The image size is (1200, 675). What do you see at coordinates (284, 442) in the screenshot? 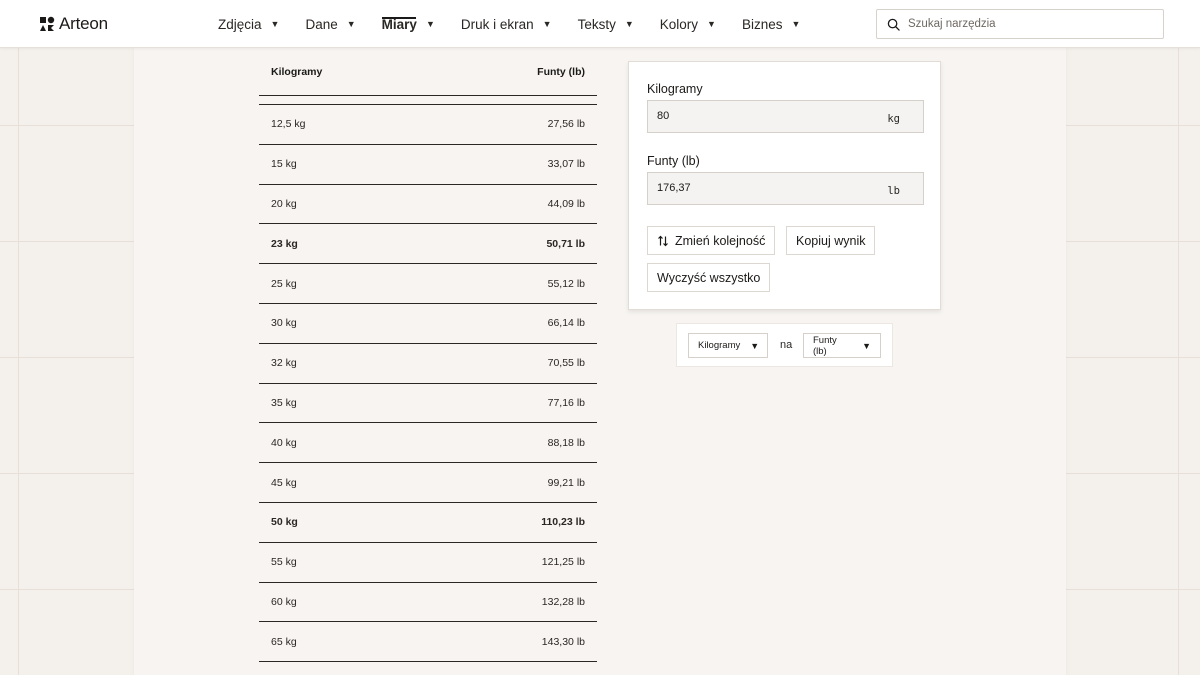
I see `kilograms-cell: 40 kg` at bounding box center [284, 442].